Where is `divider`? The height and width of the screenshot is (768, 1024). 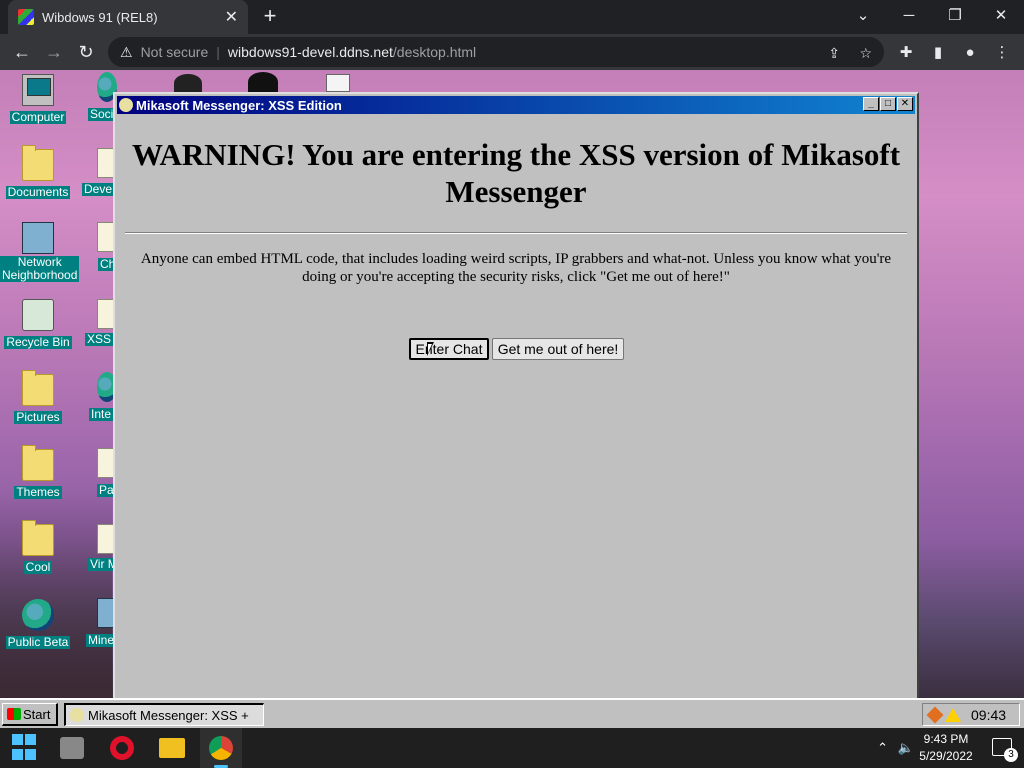
divider is located at coordinates (516, 233).